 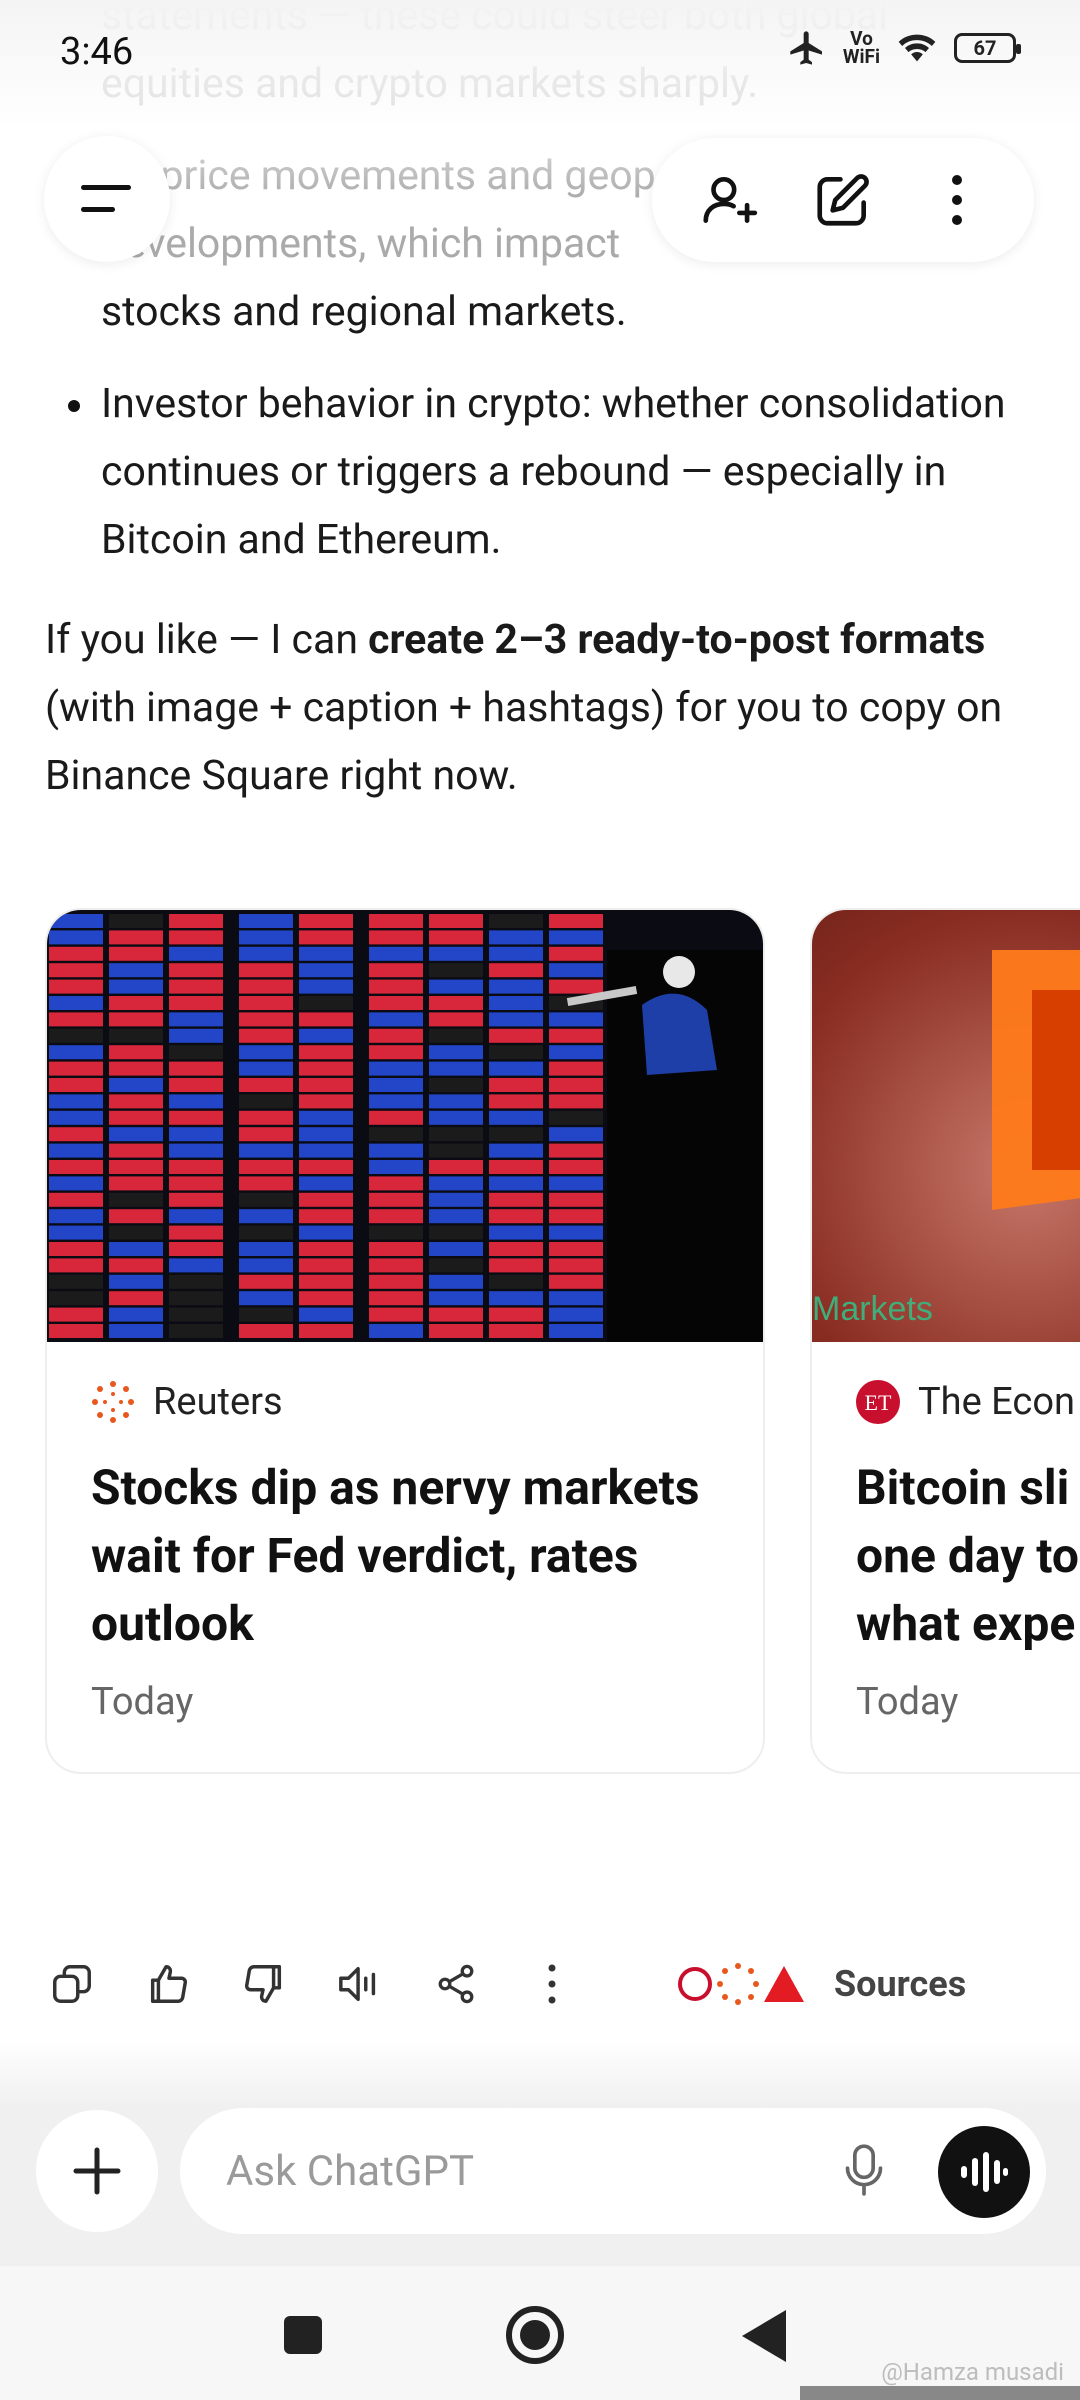 I want to click on sources-button: Sources, so click(x=821, y=1984).